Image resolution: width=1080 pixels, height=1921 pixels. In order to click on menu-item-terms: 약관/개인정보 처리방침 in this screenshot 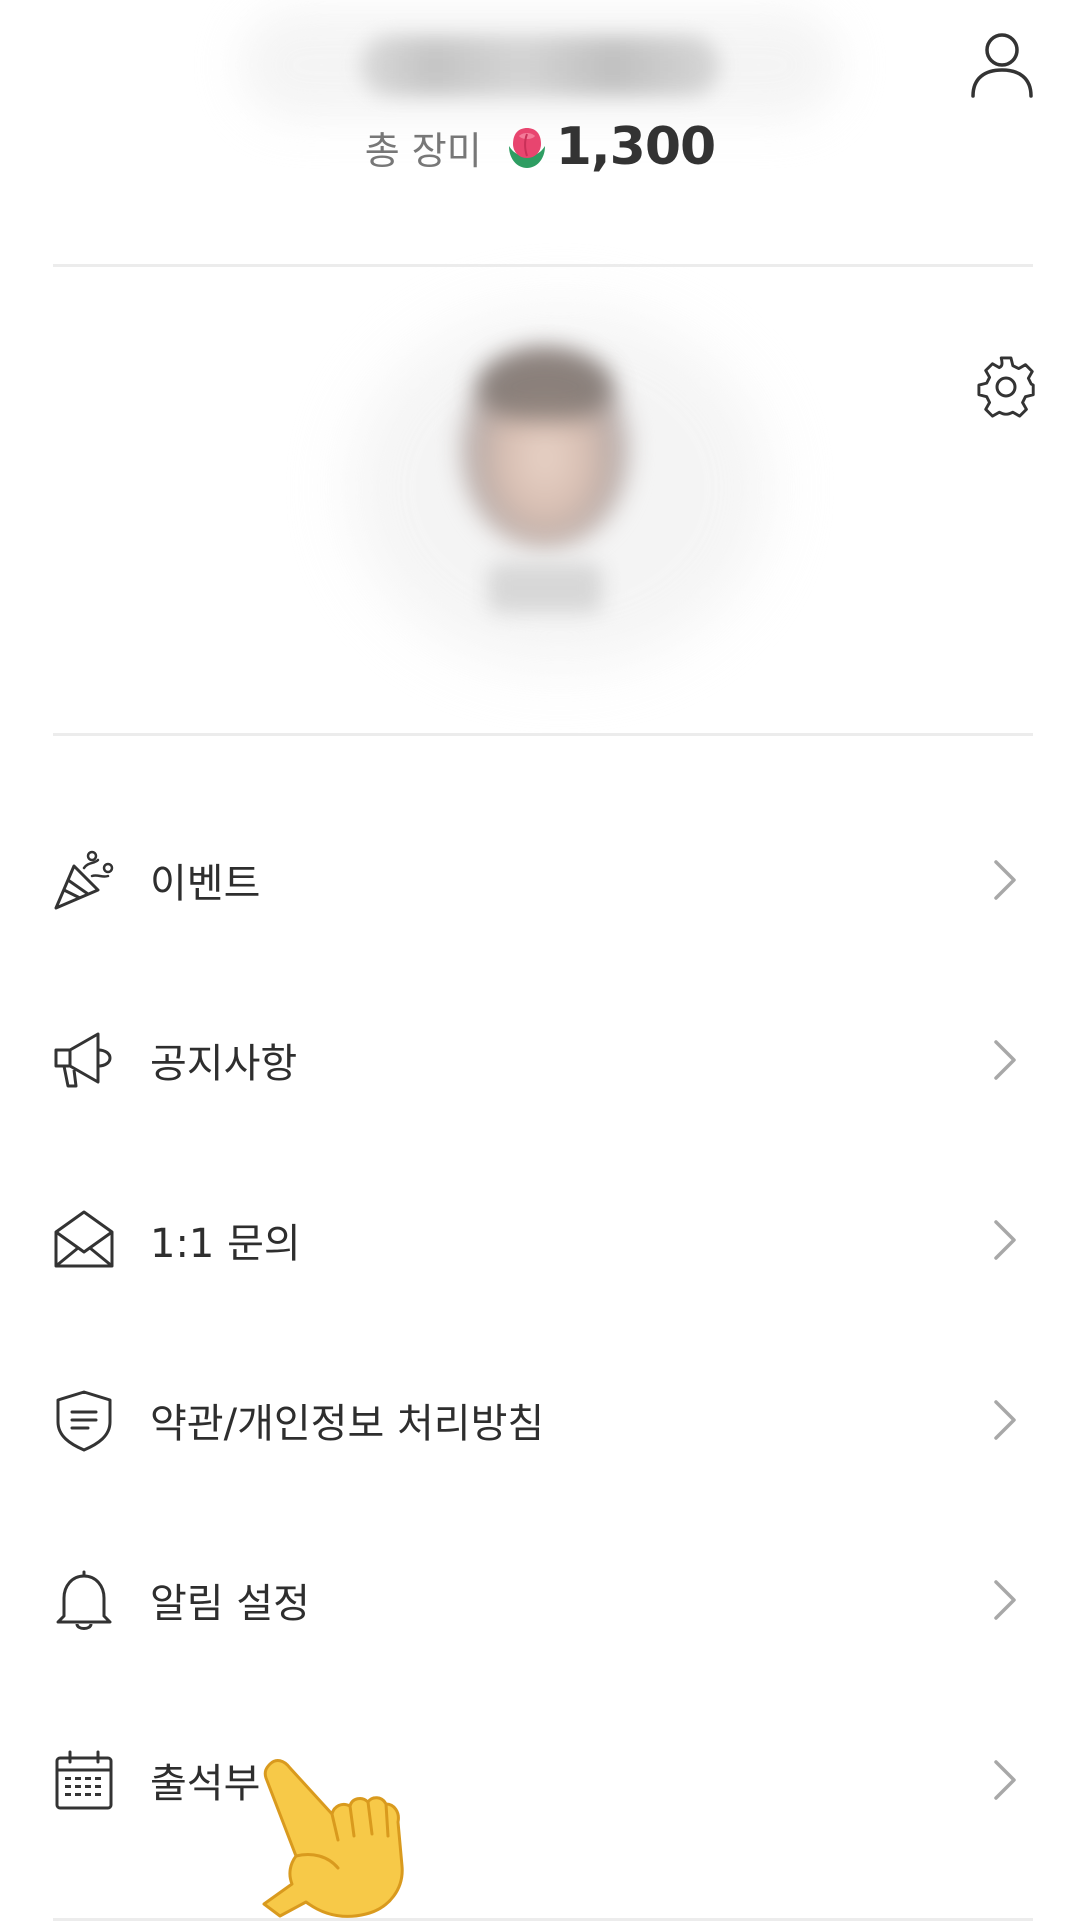, I will do `click(540, 1420)`.